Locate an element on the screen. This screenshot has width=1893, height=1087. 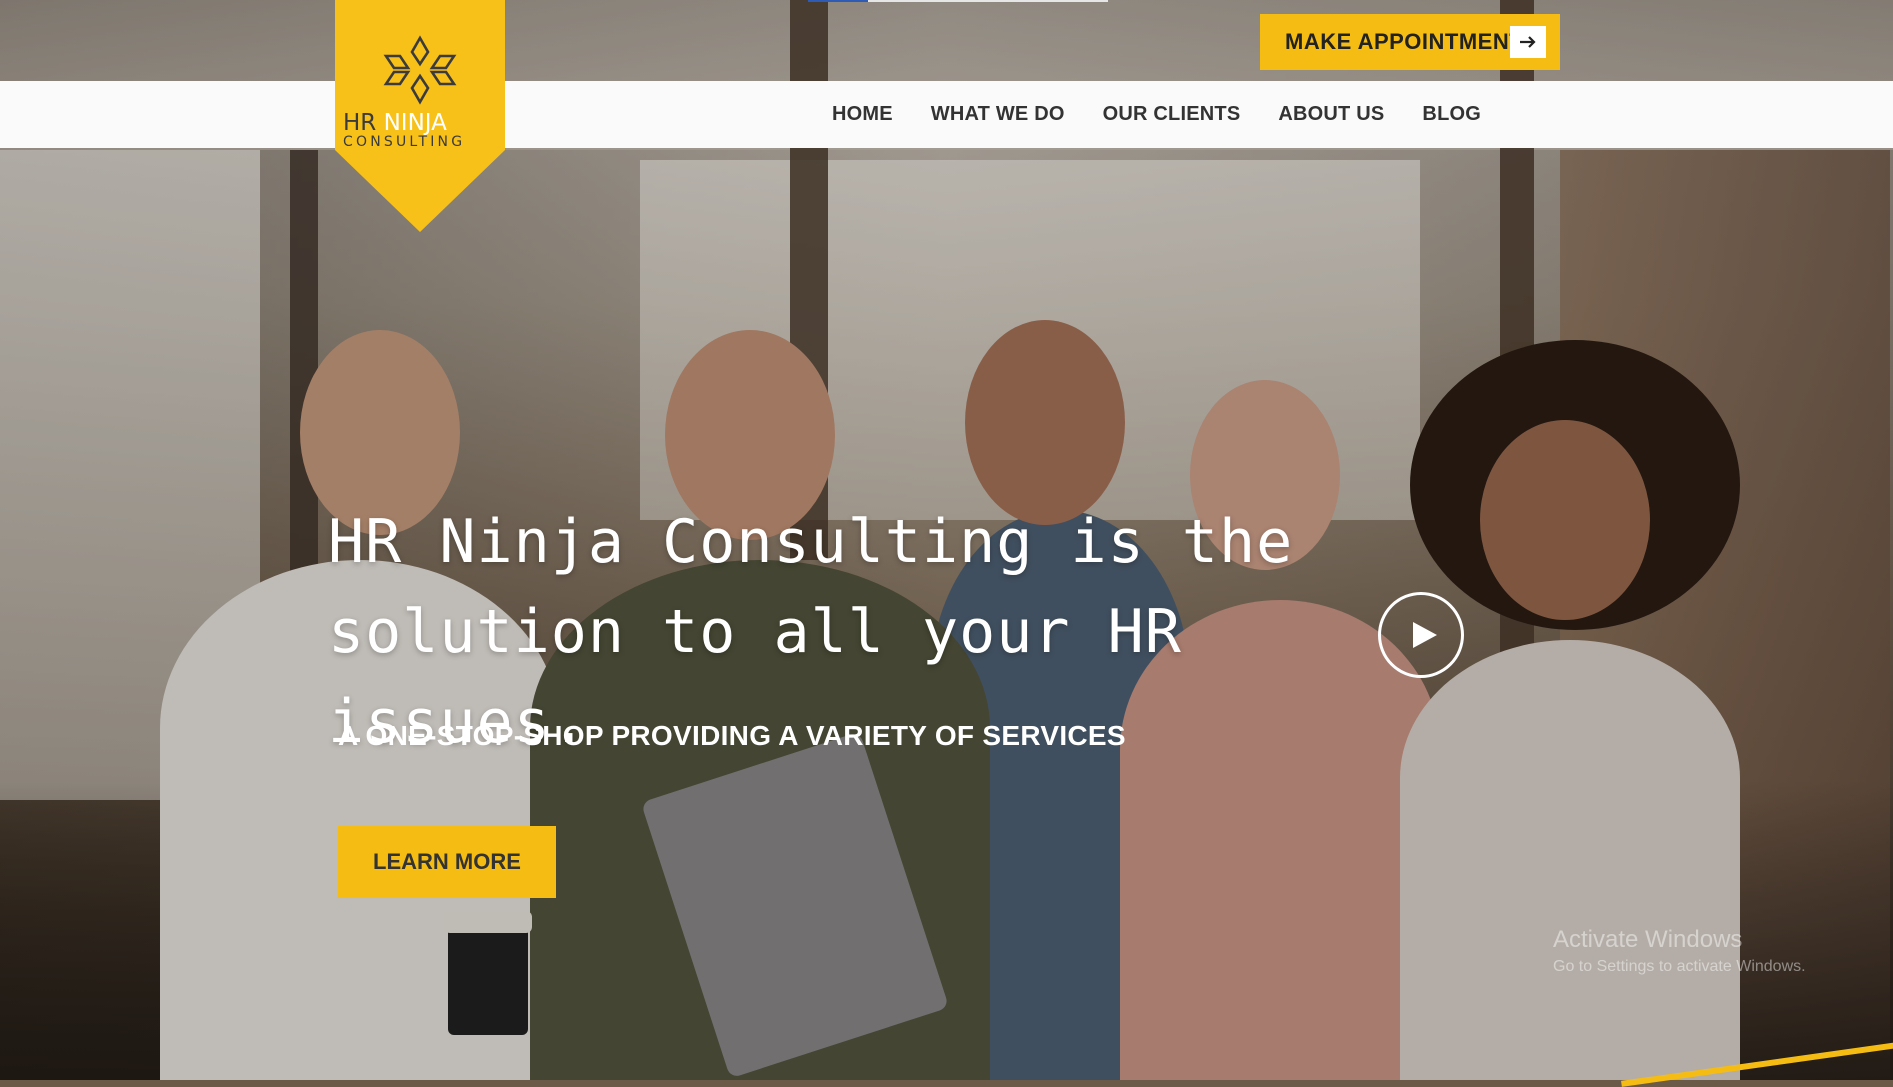
learn-more-button: LEARN MORE is located at coordinates (447, 862).